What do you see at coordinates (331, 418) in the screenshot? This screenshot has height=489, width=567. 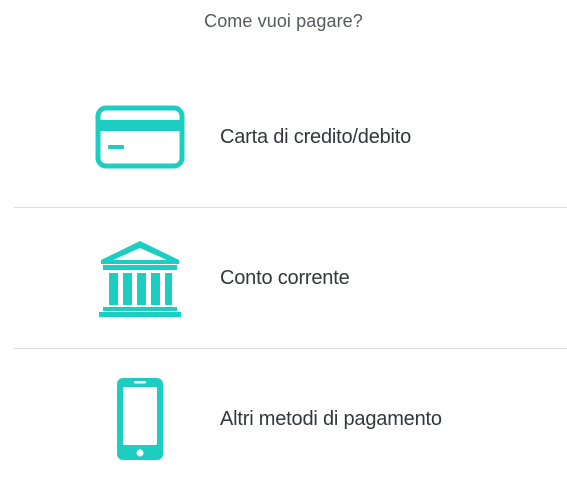 I see `payment-option-label: Altri metodi di pagamento` at bounding box center [331, 418].